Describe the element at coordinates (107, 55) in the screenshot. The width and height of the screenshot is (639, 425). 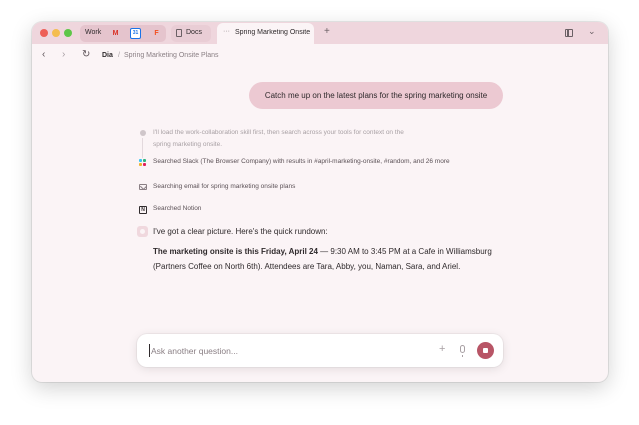
I see `breadcrumb-root: Dia` at that location.